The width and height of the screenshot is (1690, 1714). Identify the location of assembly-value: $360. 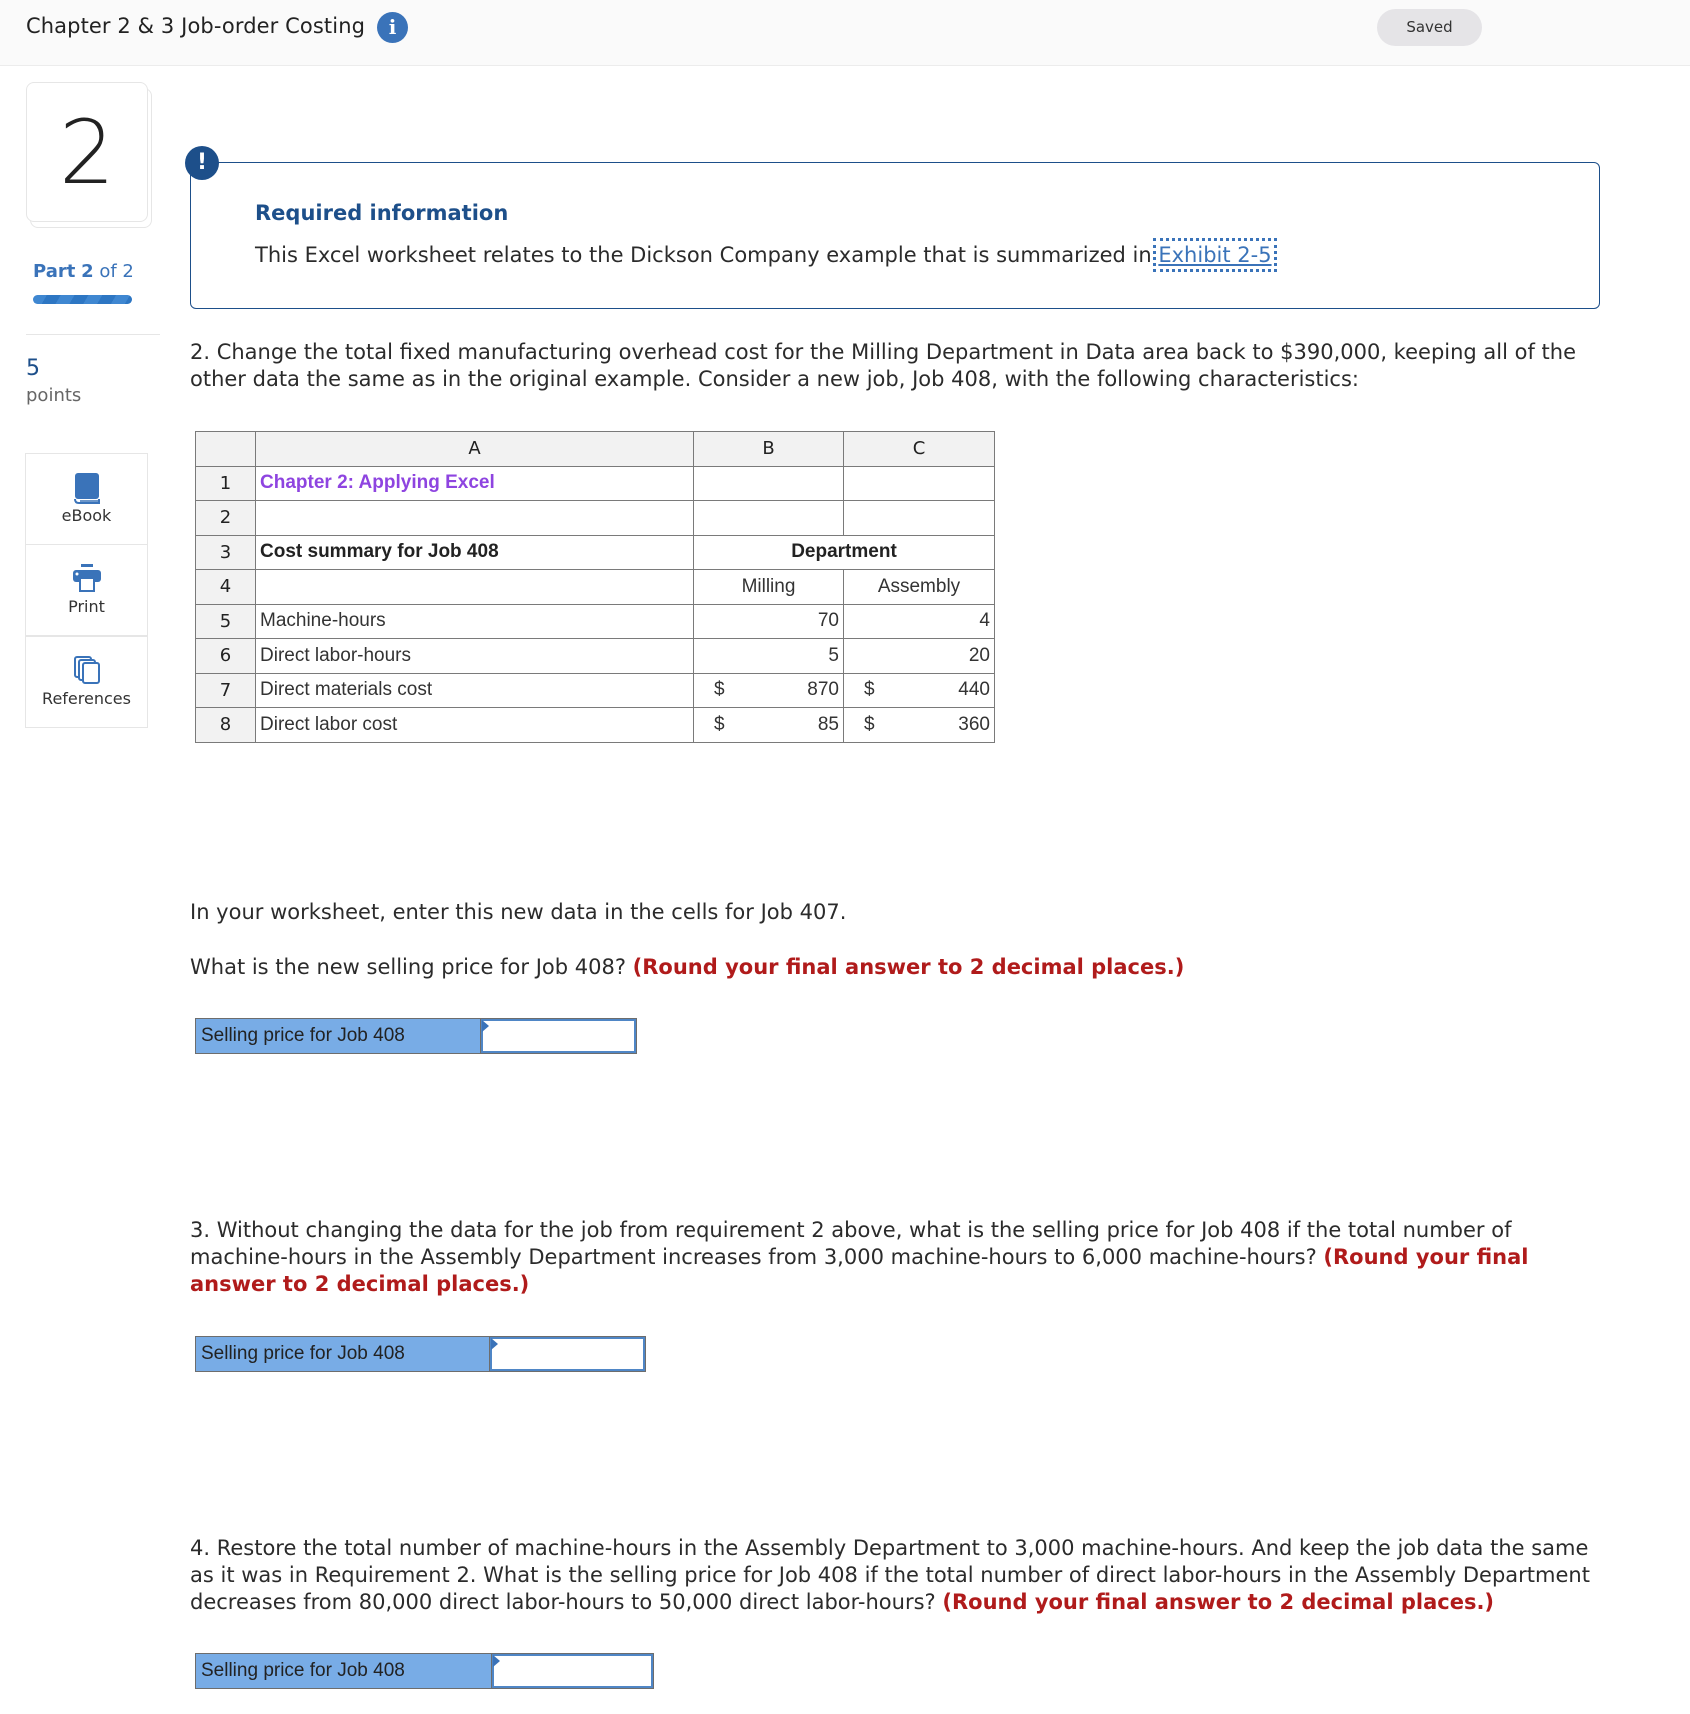
(919, 725).